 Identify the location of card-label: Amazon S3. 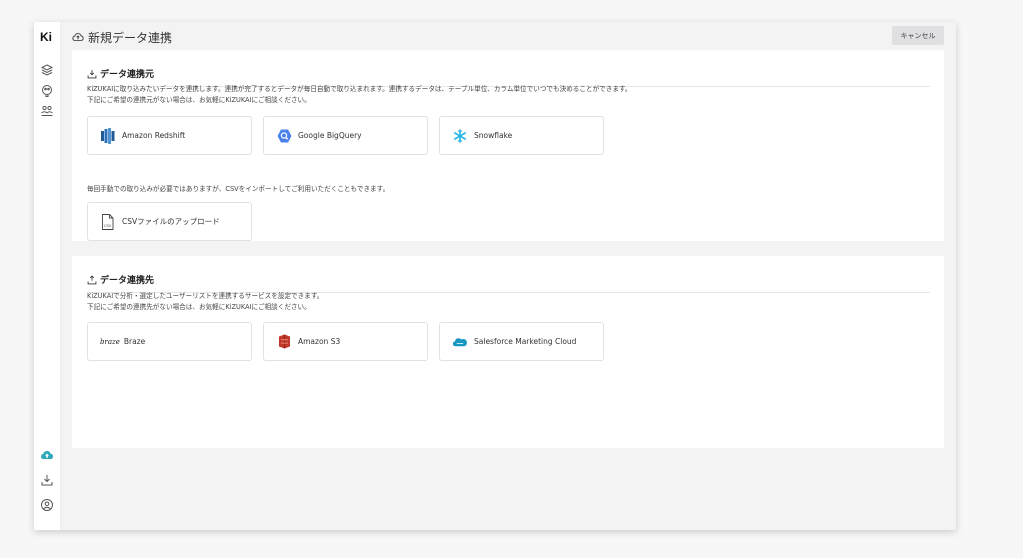
(319, 341).